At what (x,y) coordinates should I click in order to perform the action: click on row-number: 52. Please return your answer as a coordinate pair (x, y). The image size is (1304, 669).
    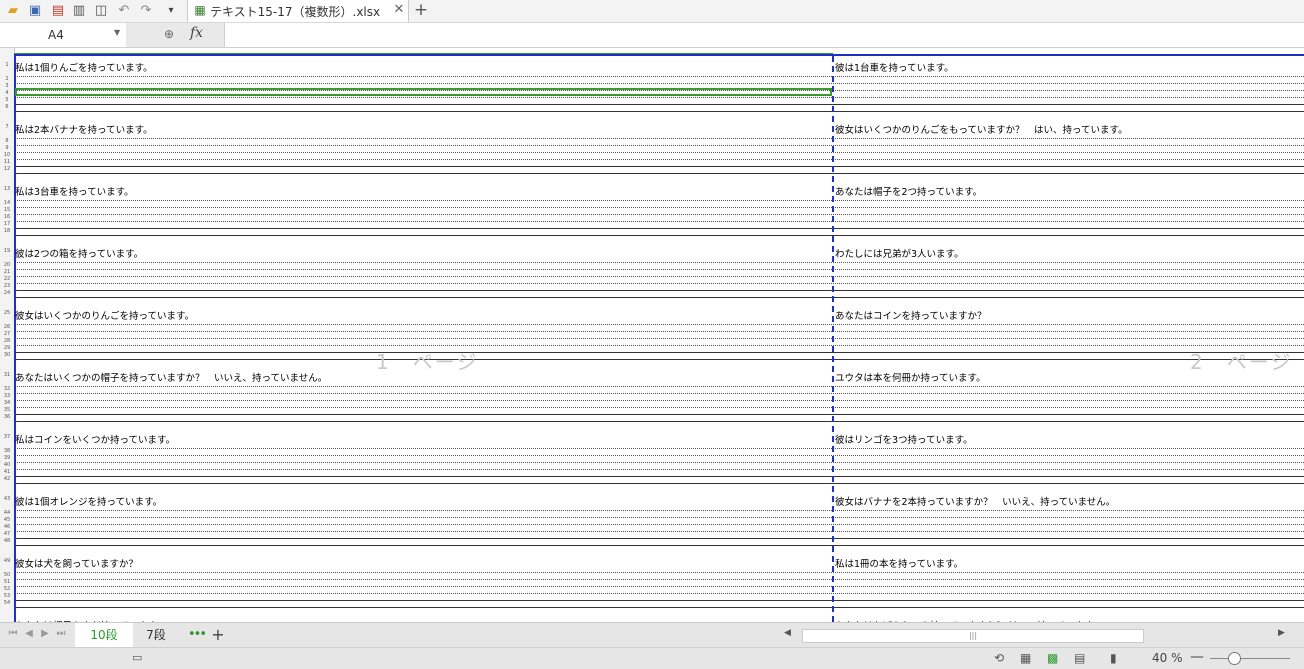
    Looking at the image, I should click on (7, 589).